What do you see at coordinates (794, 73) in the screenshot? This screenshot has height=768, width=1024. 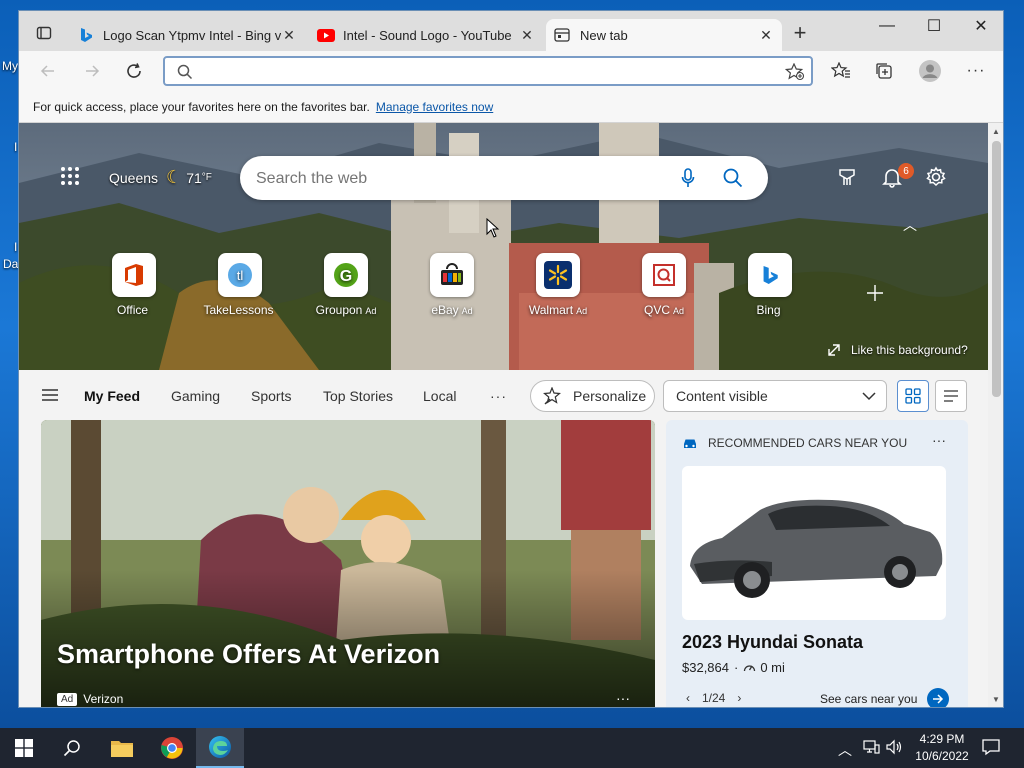 I see `add-favorite-icon` at bounding box center [794, 73].